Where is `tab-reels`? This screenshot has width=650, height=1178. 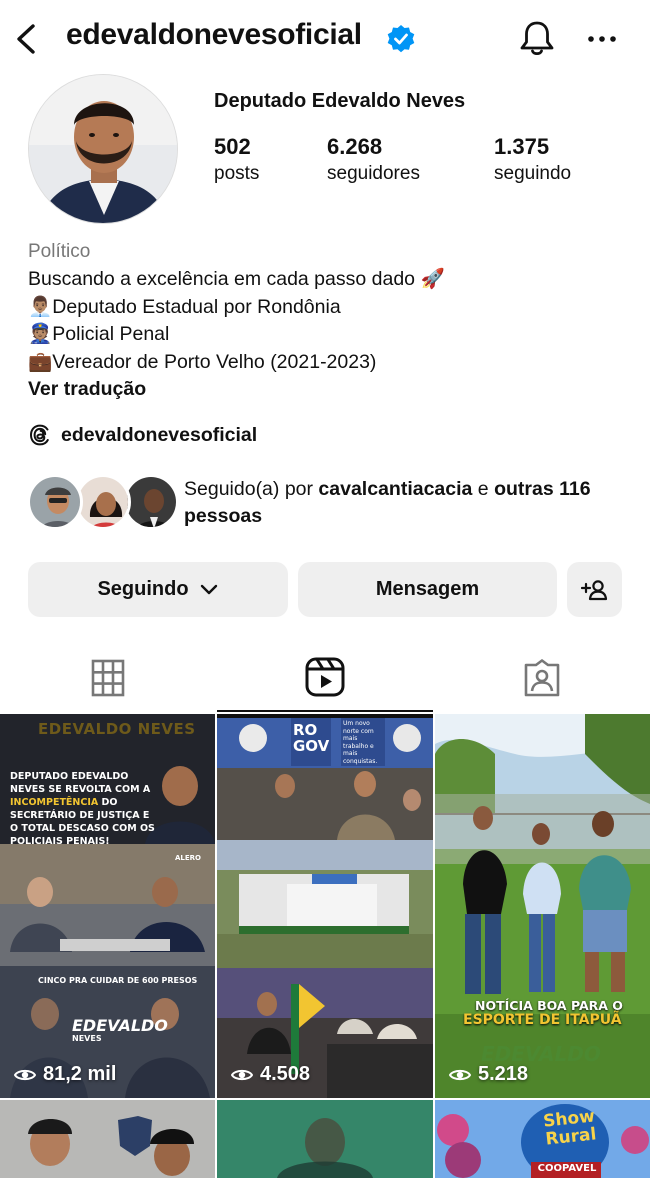
tab-reels is located at coordinates (325, 678).